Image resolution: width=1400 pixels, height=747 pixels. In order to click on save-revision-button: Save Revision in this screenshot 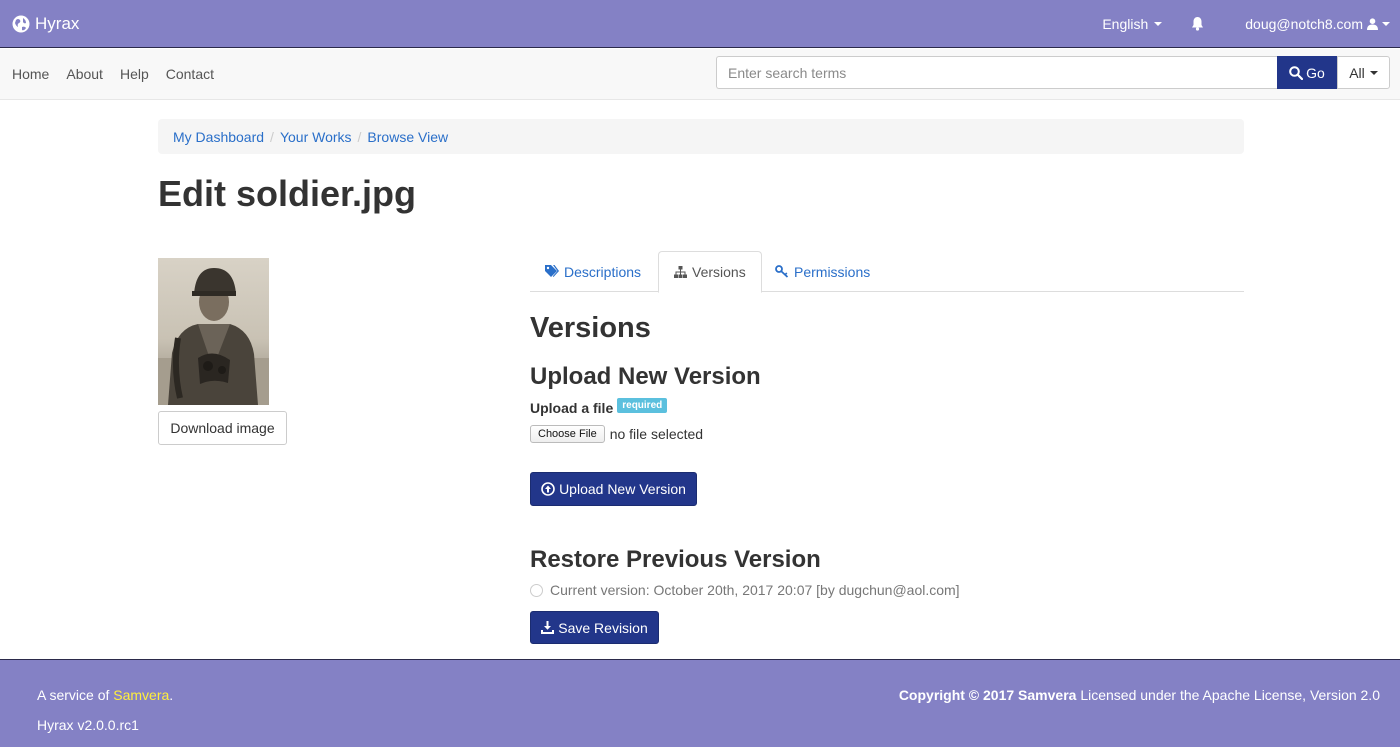, I will do `click(594, 627)`.